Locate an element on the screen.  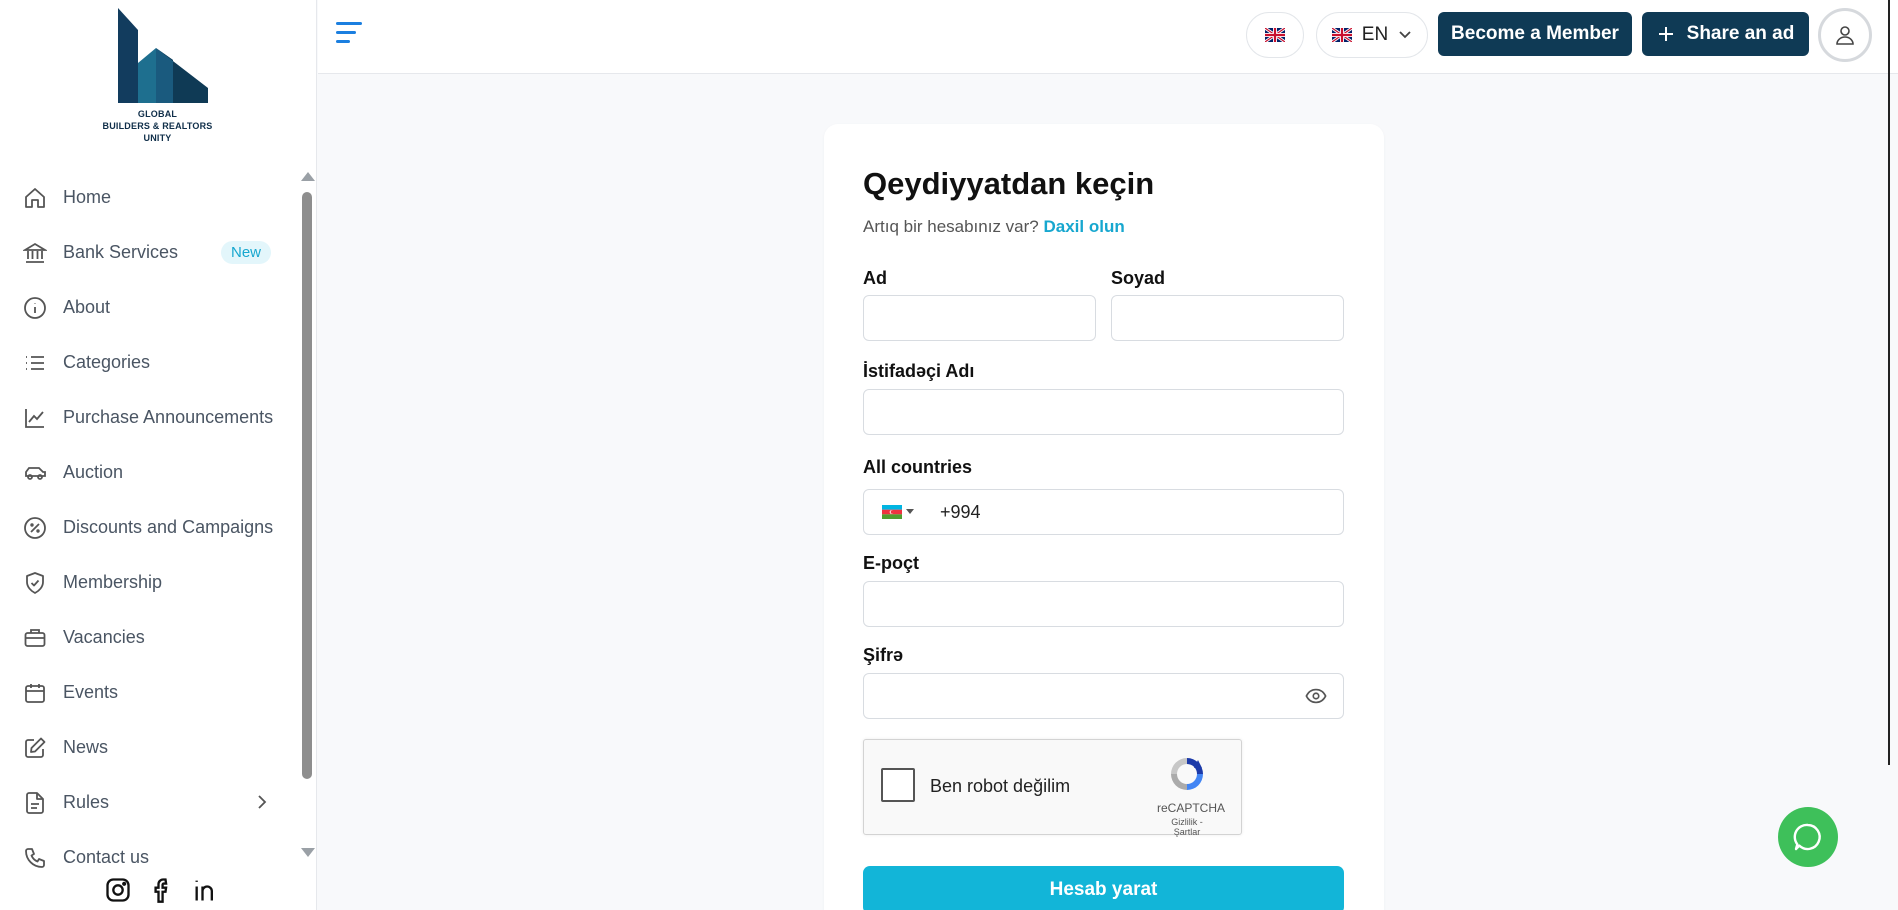
edit-icon is located at coordinates (35, 748).